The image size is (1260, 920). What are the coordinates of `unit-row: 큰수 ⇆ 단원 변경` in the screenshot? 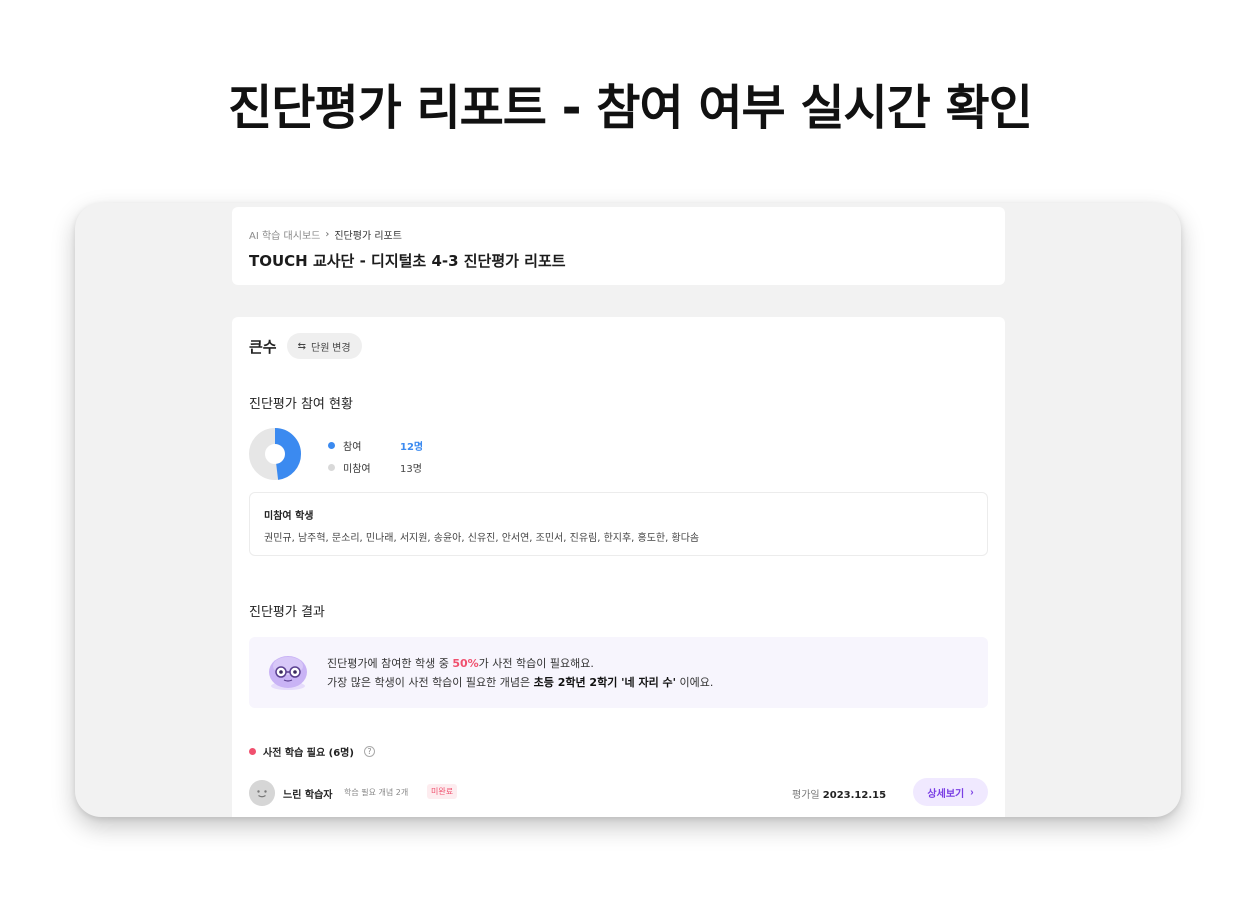 It's located at (305, 346).